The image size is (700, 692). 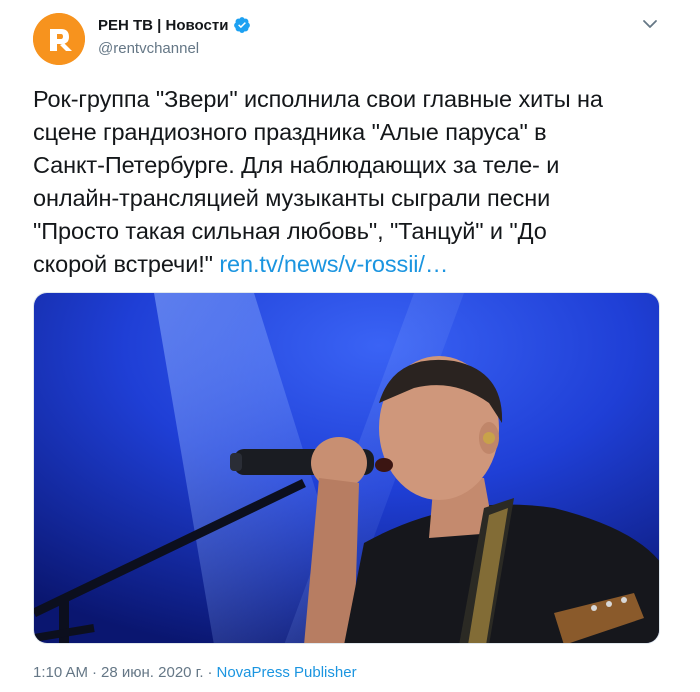 I want to click on tweet-time: 1:10 AM, so click(x=60, y=672).